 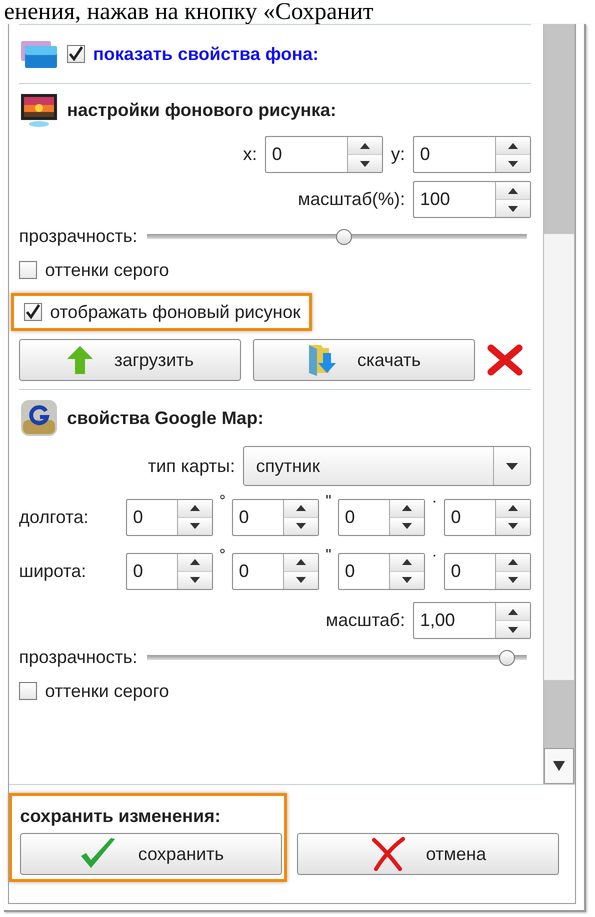 What do you see at coordinates (53, 571) in the screenshot?
I see `field-label: широта:` at bounding box center [53, 571].